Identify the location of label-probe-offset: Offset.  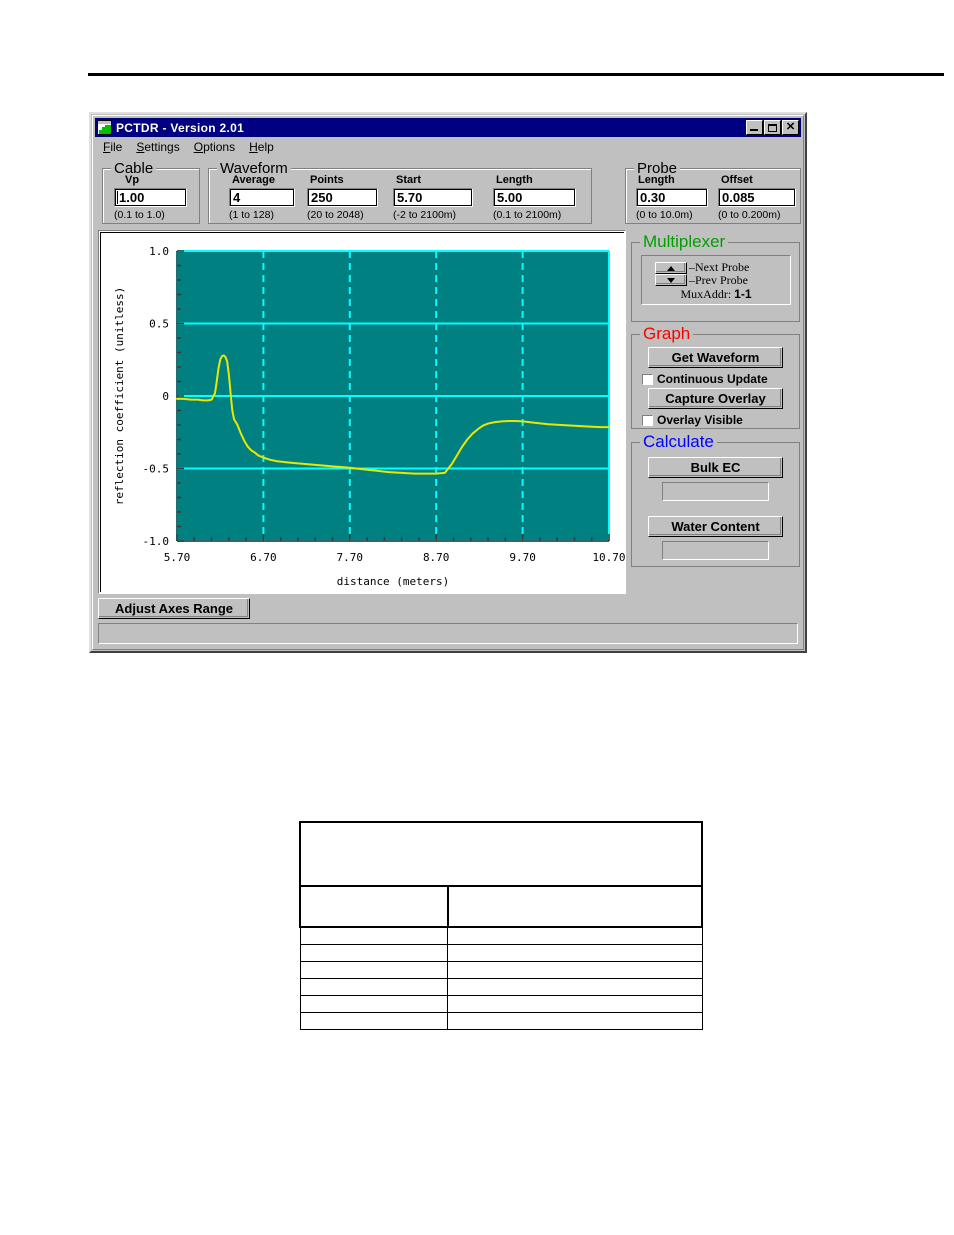
(737, 180).